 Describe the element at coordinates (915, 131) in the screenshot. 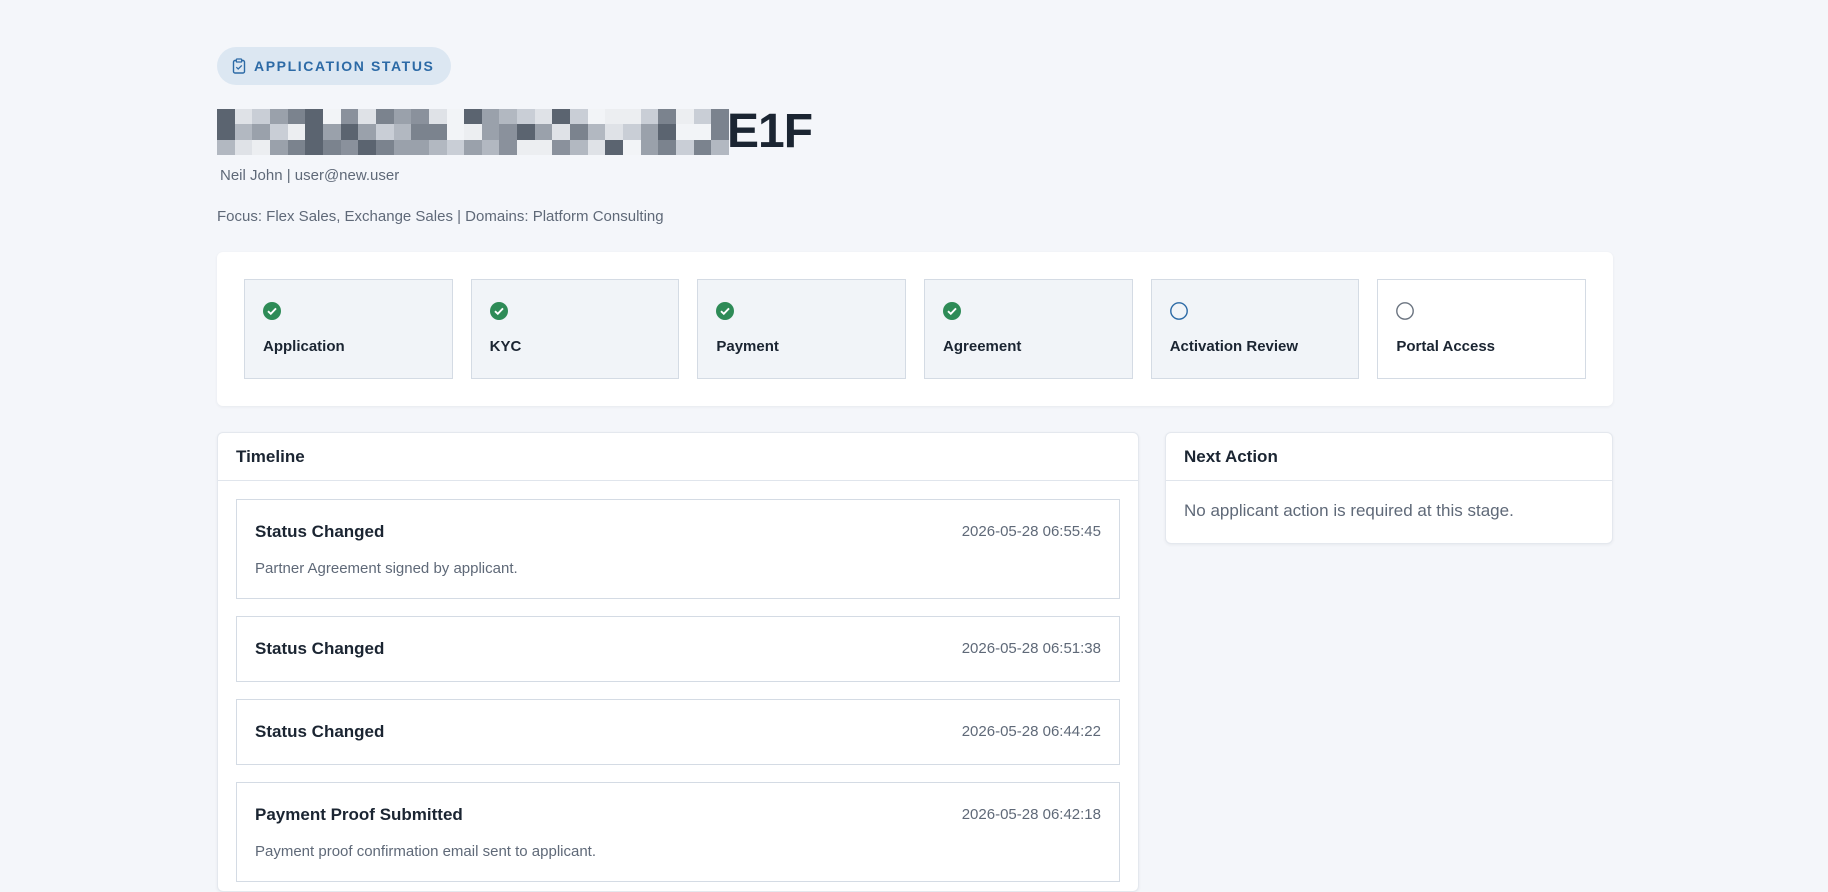

I see `page-title: E1F` at that location.